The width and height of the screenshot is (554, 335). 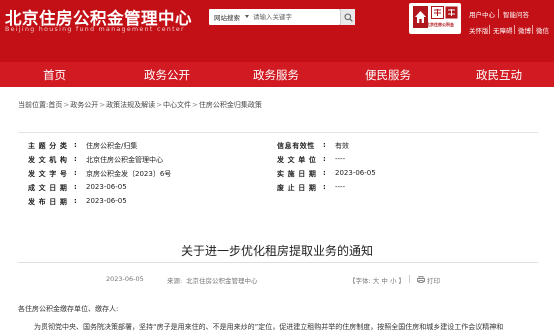 I want to click on breadcrumb-item-collection-policy: 住房公积金归集政策, so click(x=230, y=105).